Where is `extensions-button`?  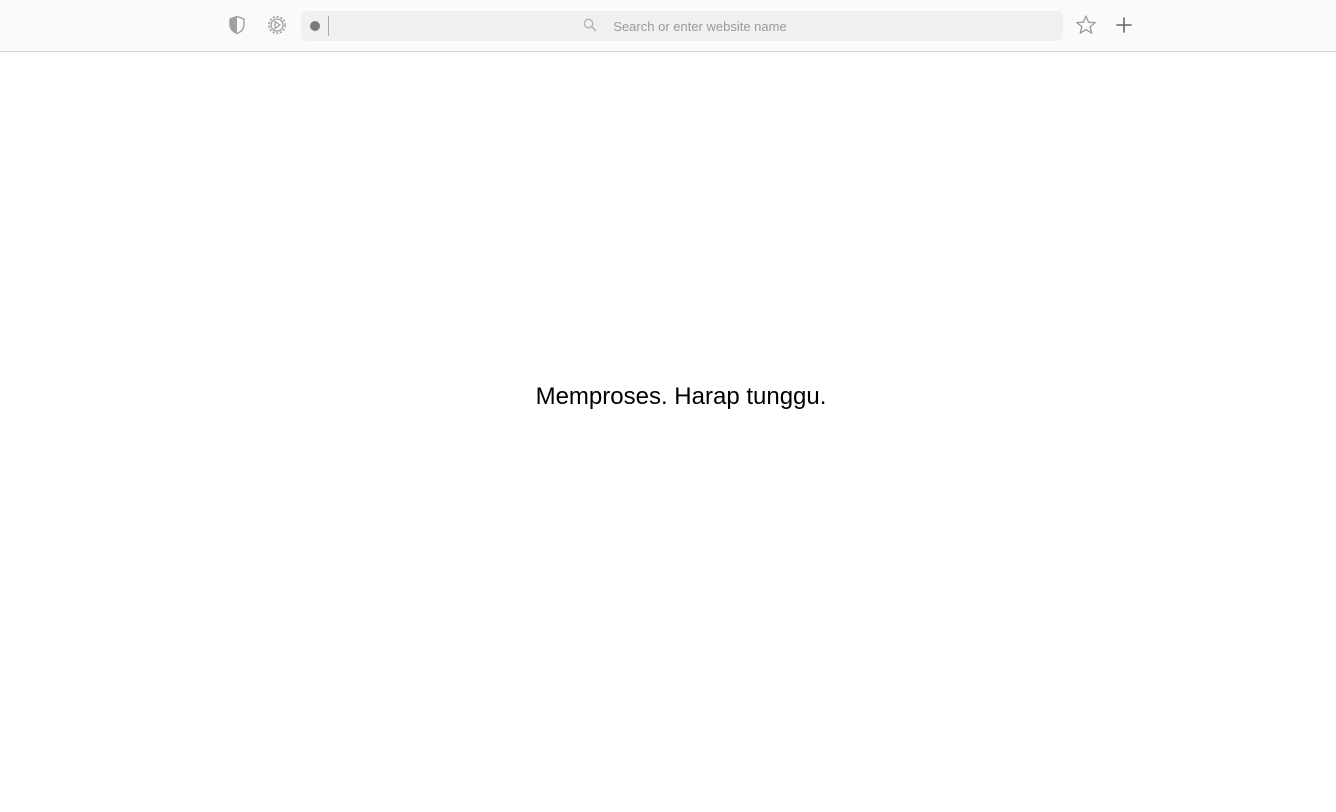 extensions-button is located at coordinates (277, 25).